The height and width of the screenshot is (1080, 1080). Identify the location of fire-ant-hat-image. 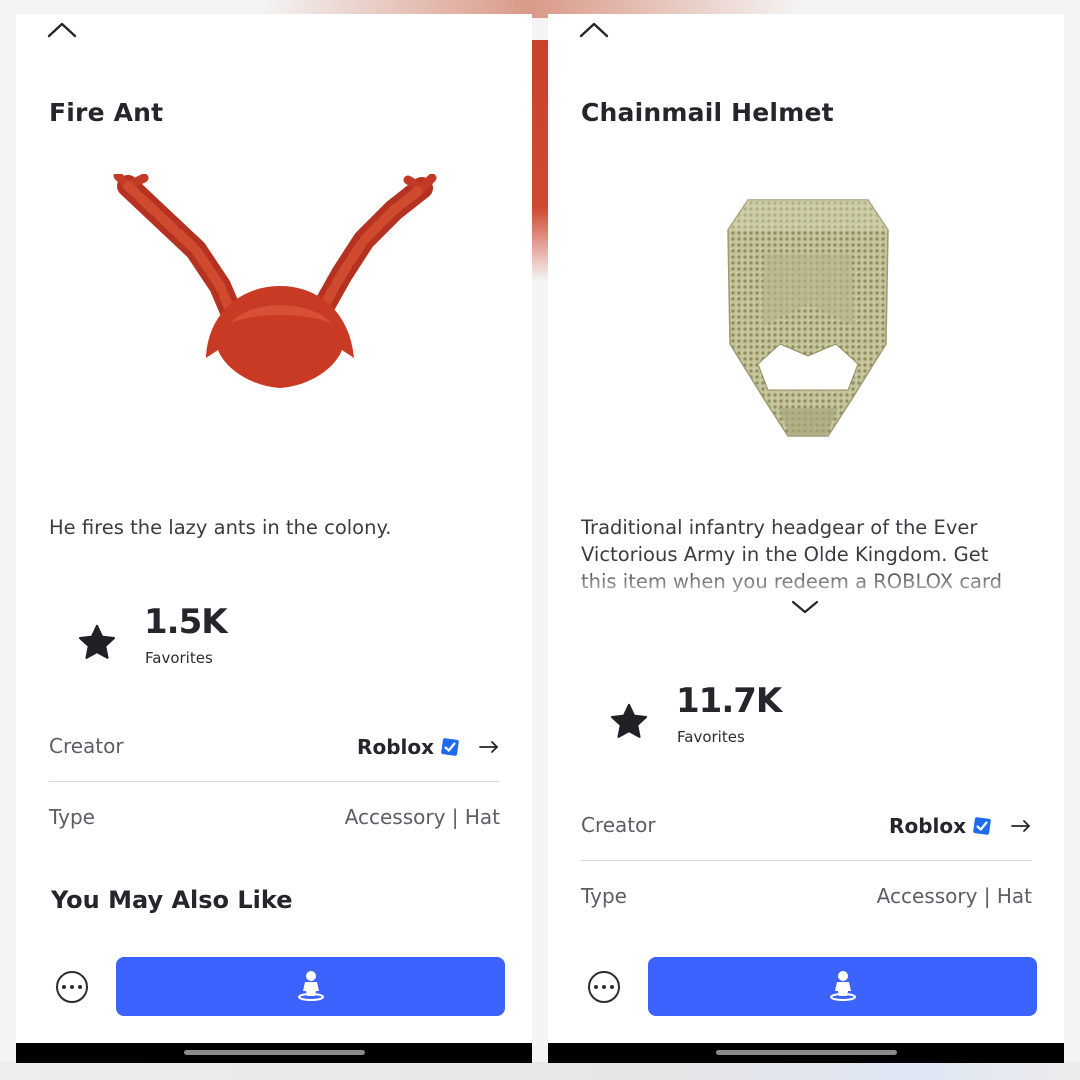
(275, 281).